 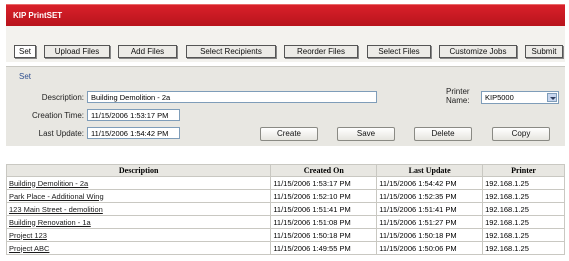 What do you see at coordinates (324, 222) in the screenshot?
I see `row-created-on: 11/15/2006 1:51:08 PM` at bounding box center [324, 222].